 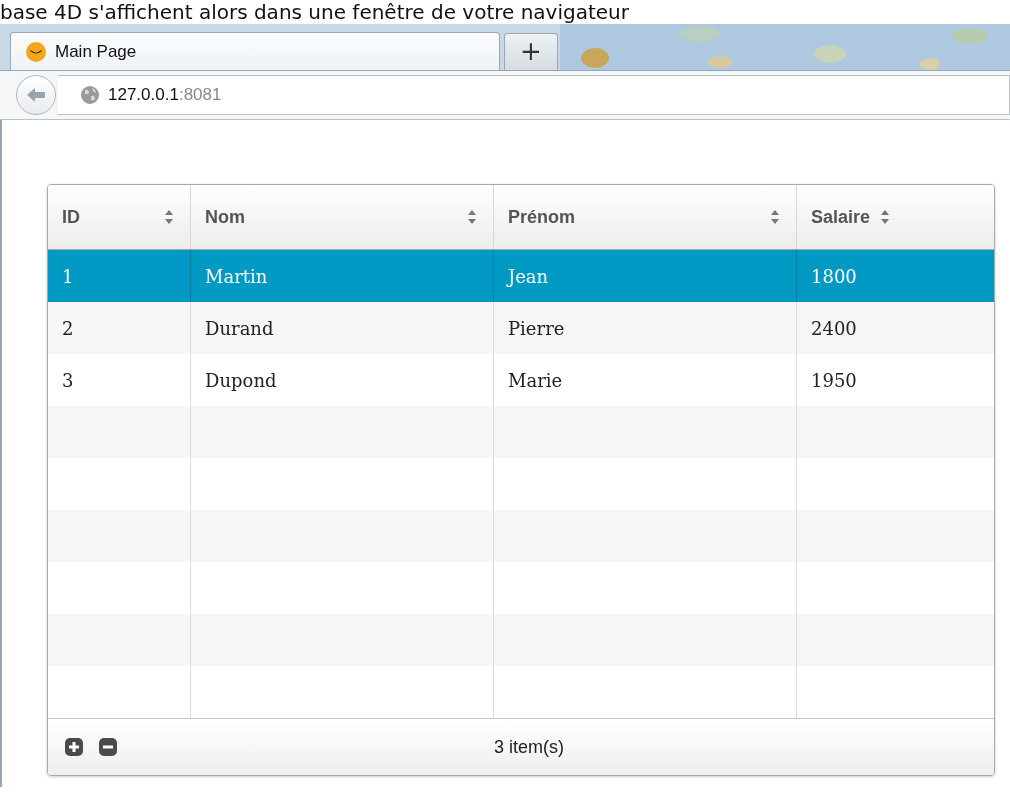 I want to click on item-count: 3 item(s), so click(x=529, y=747).